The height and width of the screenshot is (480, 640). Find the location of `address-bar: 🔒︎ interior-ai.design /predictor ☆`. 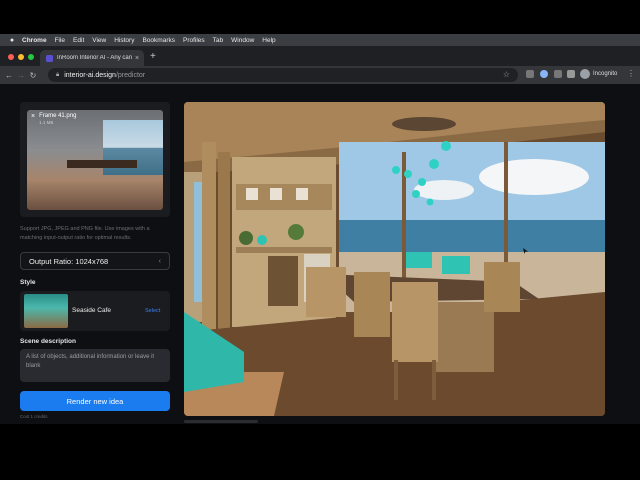

address-bar: 🔒︎ interior-ai.design /predictor ☆ is located at coordinates (283, 75).